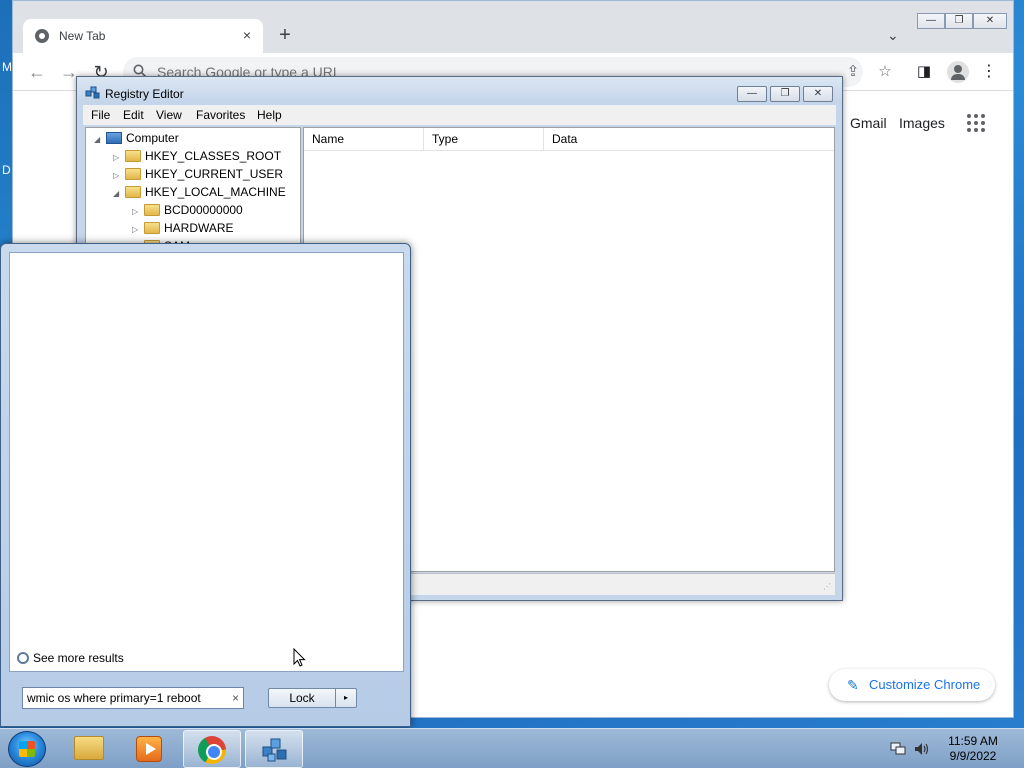 The height and width of the screenshot is (768, 1024). What do you see at coordinates (922, 123) in the screenshot?
I see `images-link: Images` at bounding box center [922, 123].